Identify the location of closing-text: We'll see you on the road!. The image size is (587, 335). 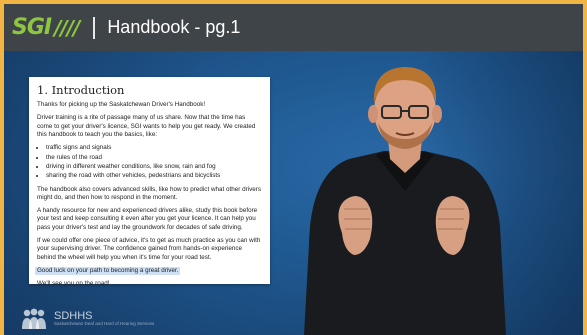
(73, 284).